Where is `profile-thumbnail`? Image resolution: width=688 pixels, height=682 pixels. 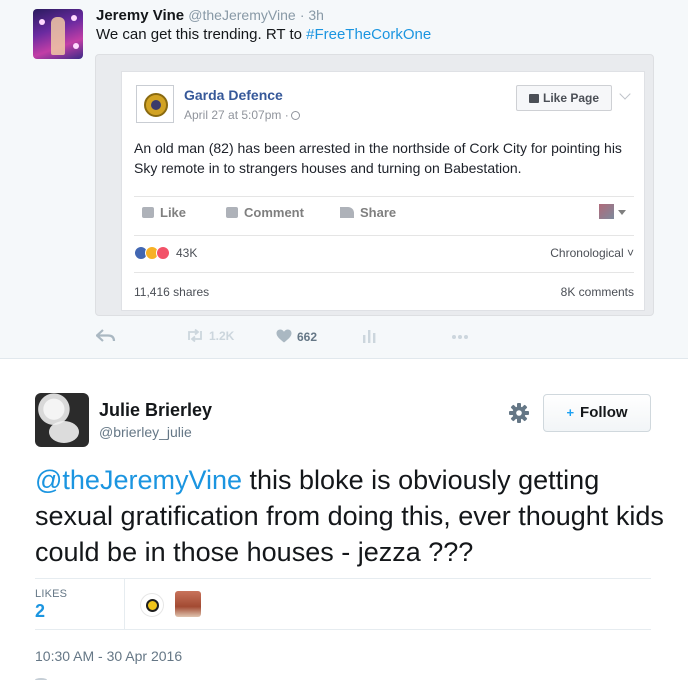
profile-thumbnail is located at coordinates (606, 211).